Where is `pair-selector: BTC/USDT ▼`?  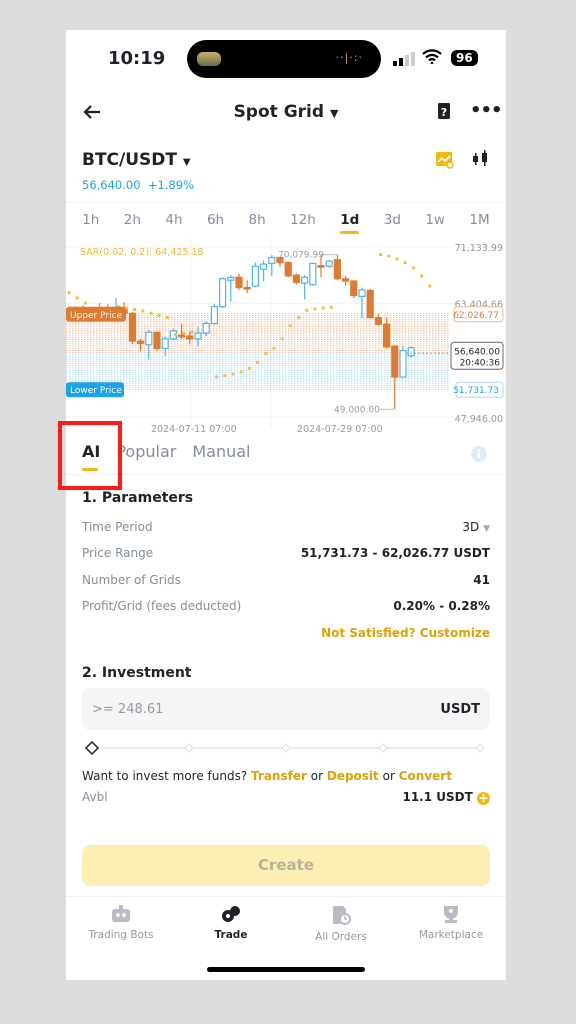 pair-selector: BTC/USDT ▼ is located at coordinates (136, 160).